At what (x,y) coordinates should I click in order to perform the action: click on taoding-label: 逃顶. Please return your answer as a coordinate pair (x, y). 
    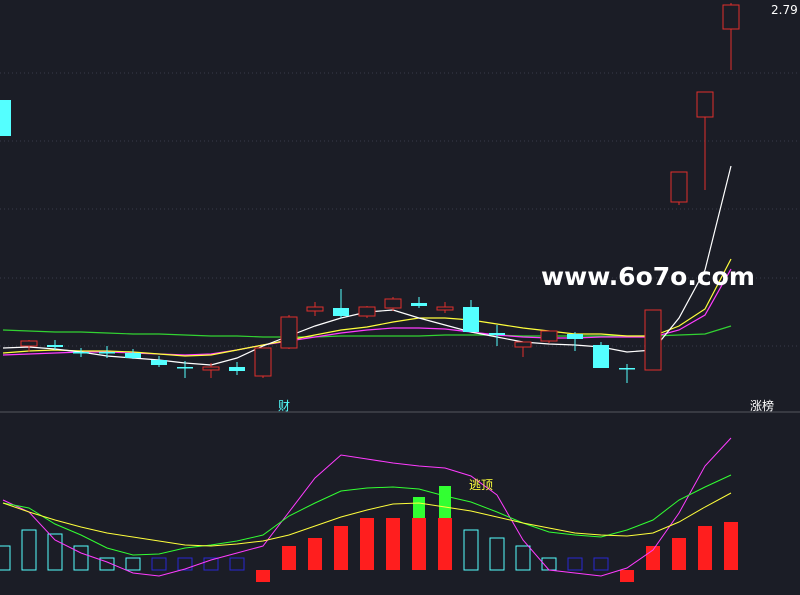
    Looking at the image, I should click on (481, 485).